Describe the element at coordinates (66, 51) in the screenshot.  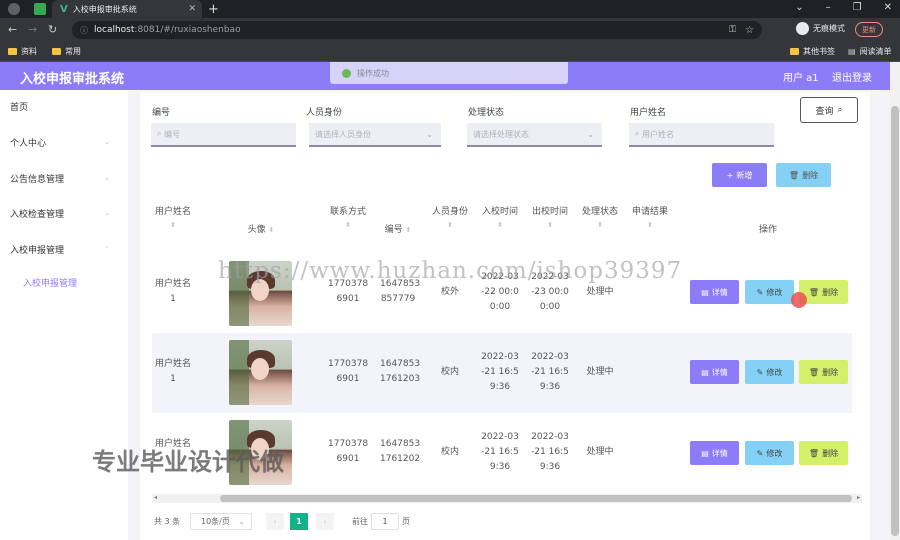
I see `bookmark-folder: 常用` at that location.